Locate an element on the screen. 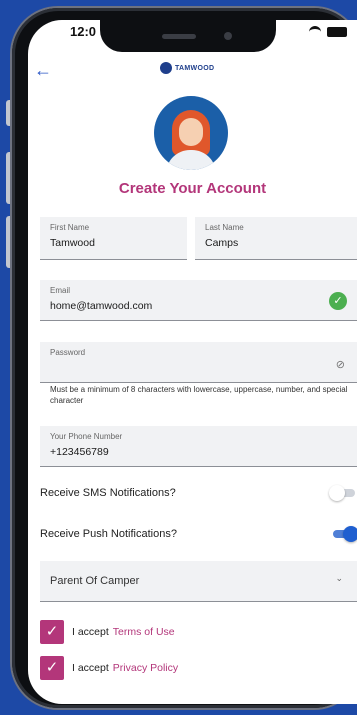 Image resolution: width=357 pixels, height=715 pixels. check-circle-icon: ✓ is located at coordinates (338, 301).